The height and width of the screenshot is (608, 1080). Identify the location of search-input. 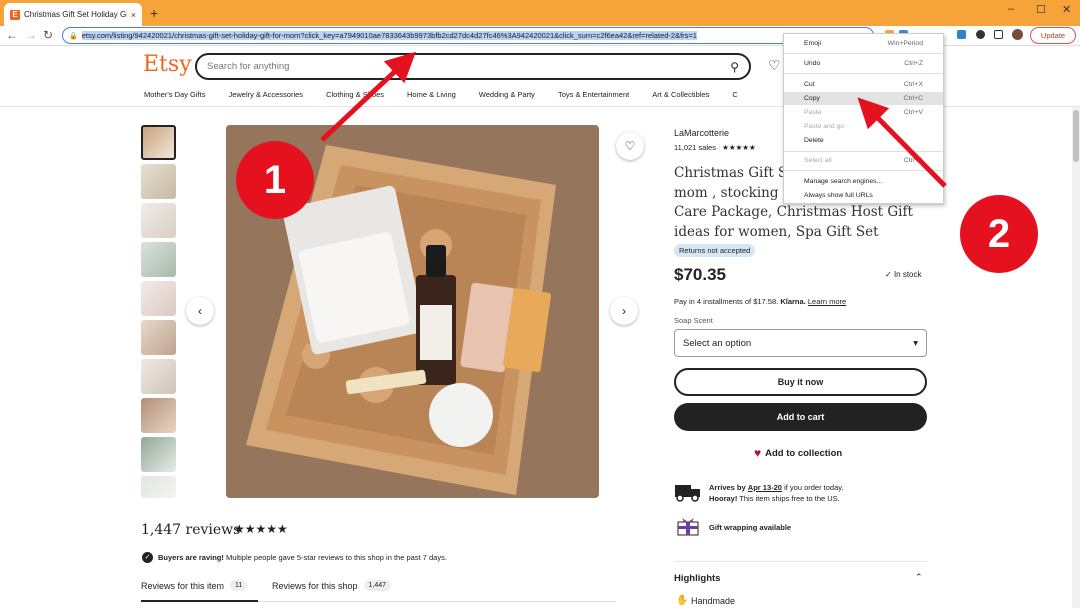
(469, 66).